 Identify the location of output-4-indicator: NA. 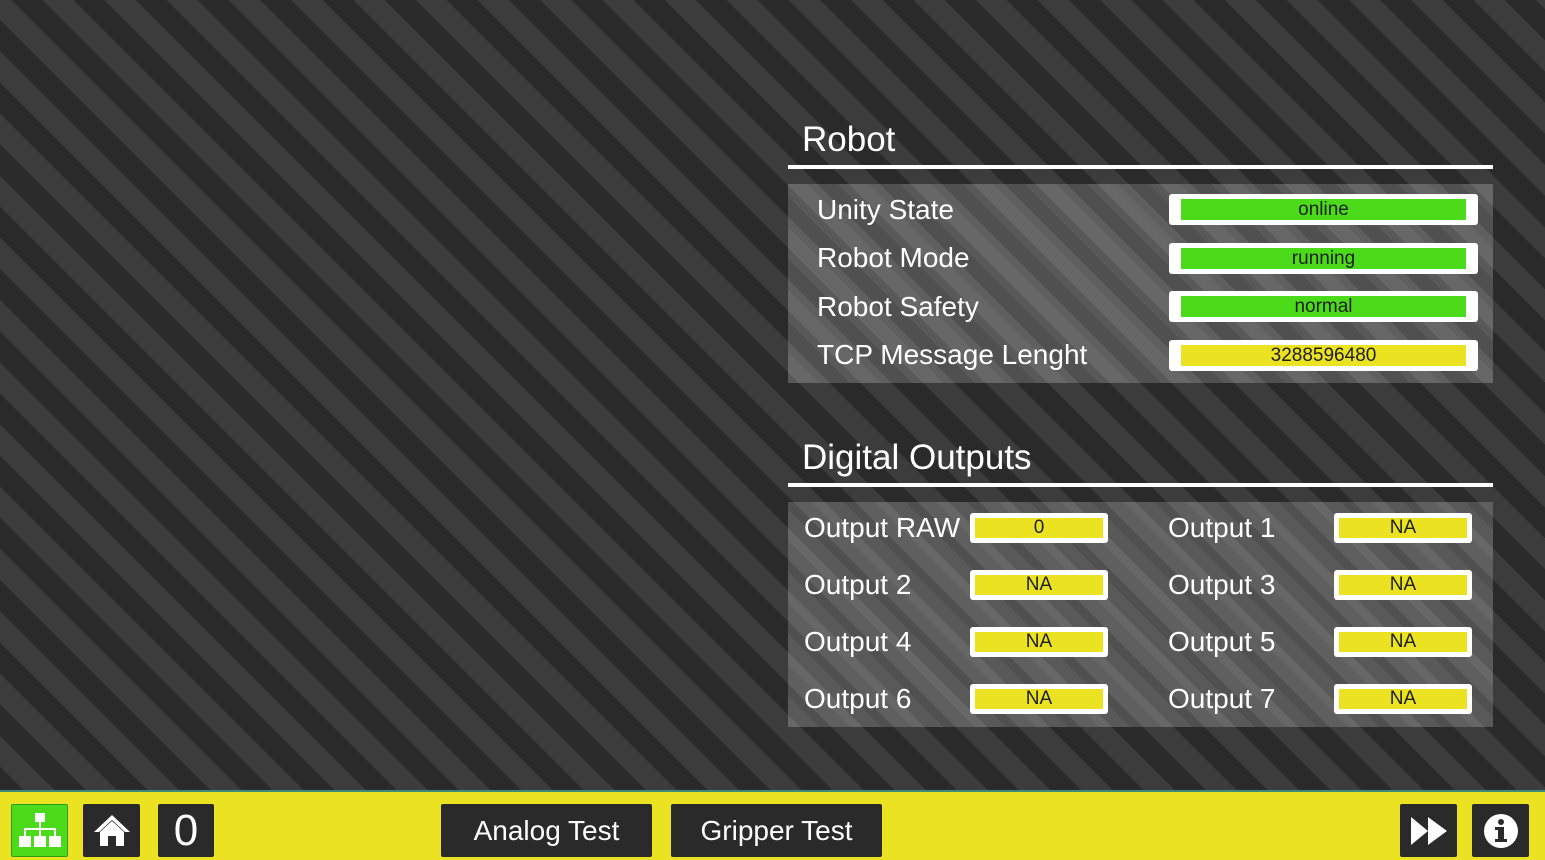
(1039, 641).